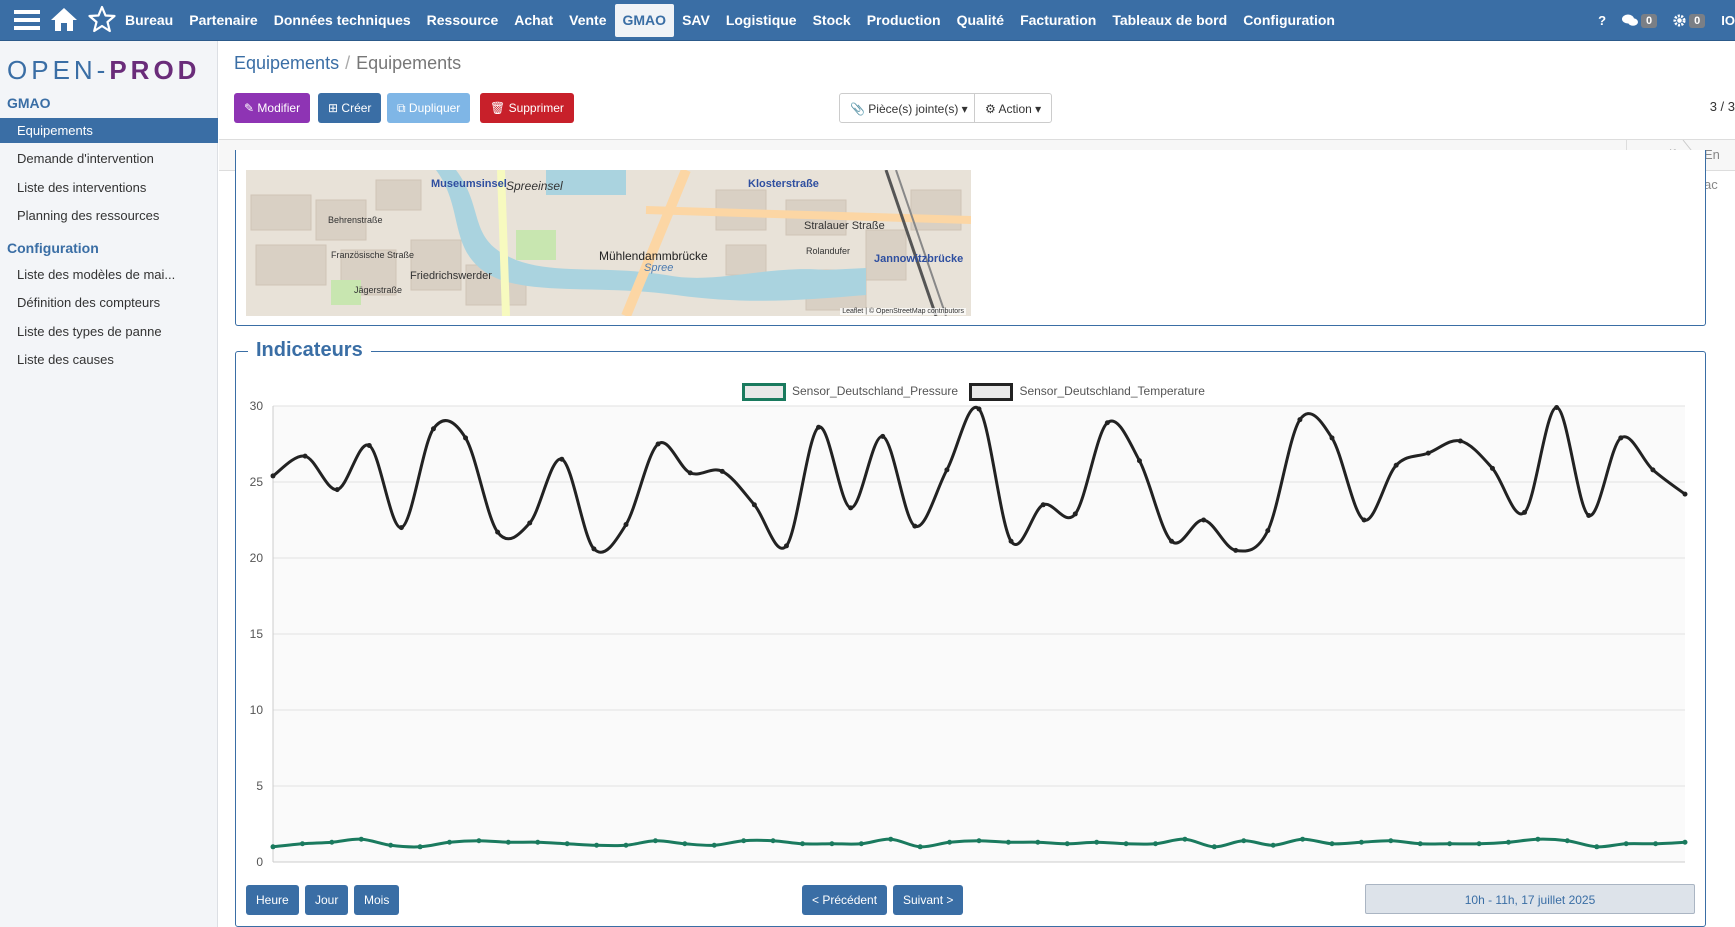 The image size is (1735, 927). What do you see at coordinates (844, 226) in the screenshot?
I see `map-label: Stralauer Straße` at bounding box center [844, 226].